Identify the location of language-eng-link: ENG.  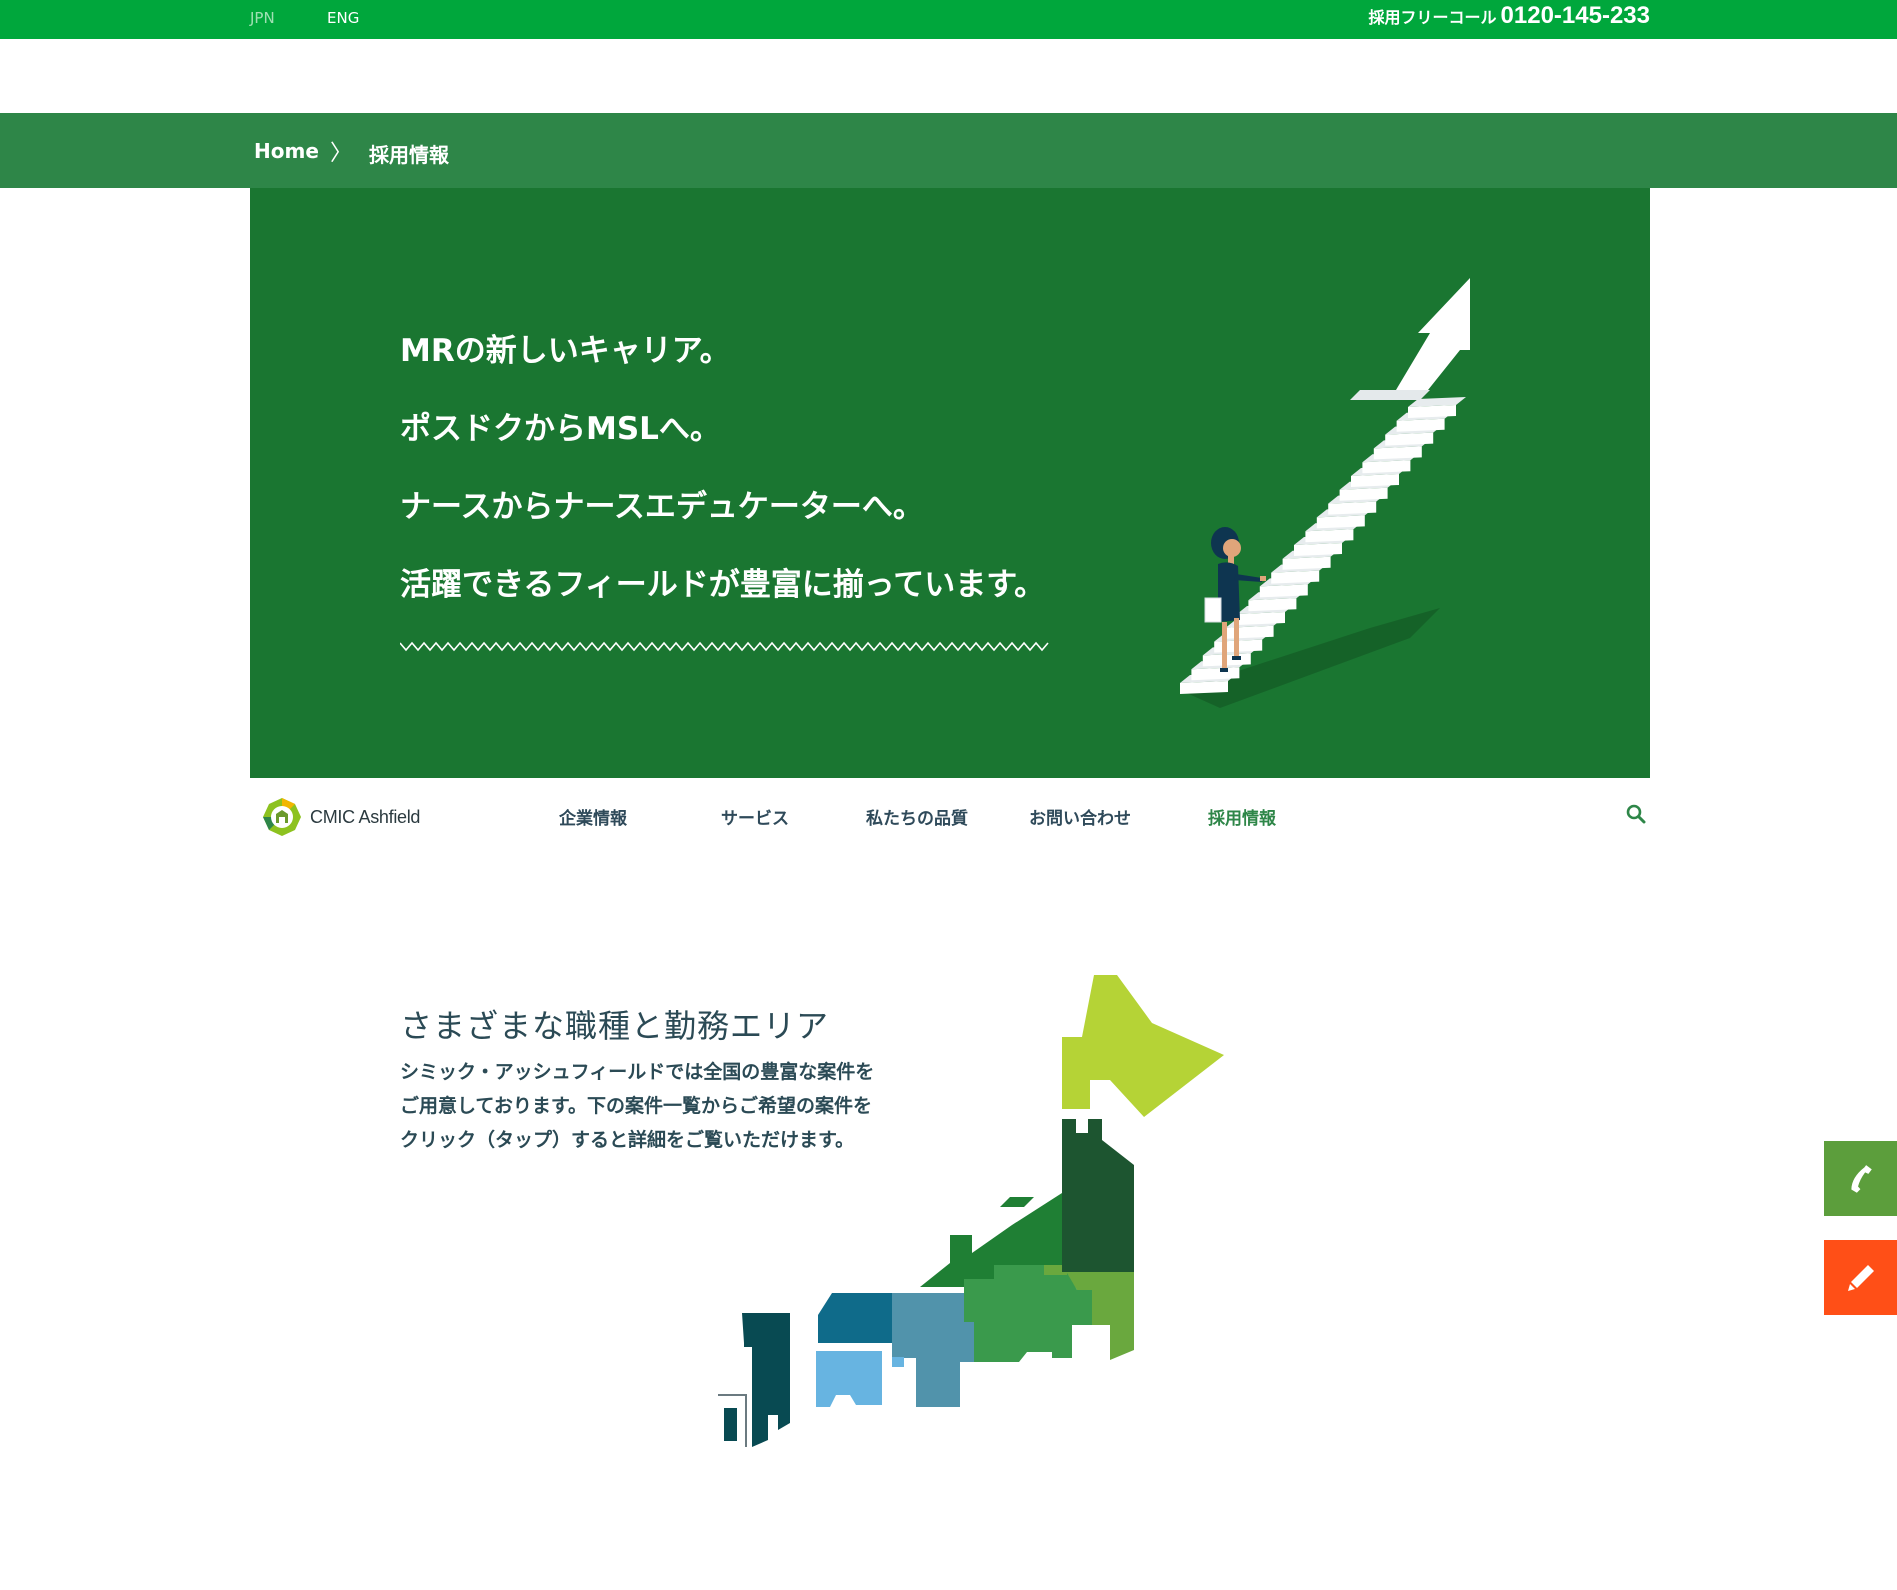
(343, 18).